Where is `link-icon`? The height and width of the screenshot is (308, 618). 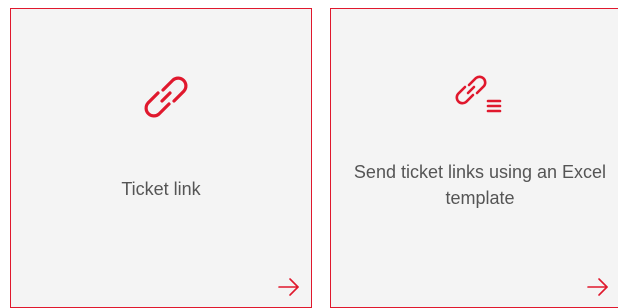
link-icon is located at coordinates (166, 97).